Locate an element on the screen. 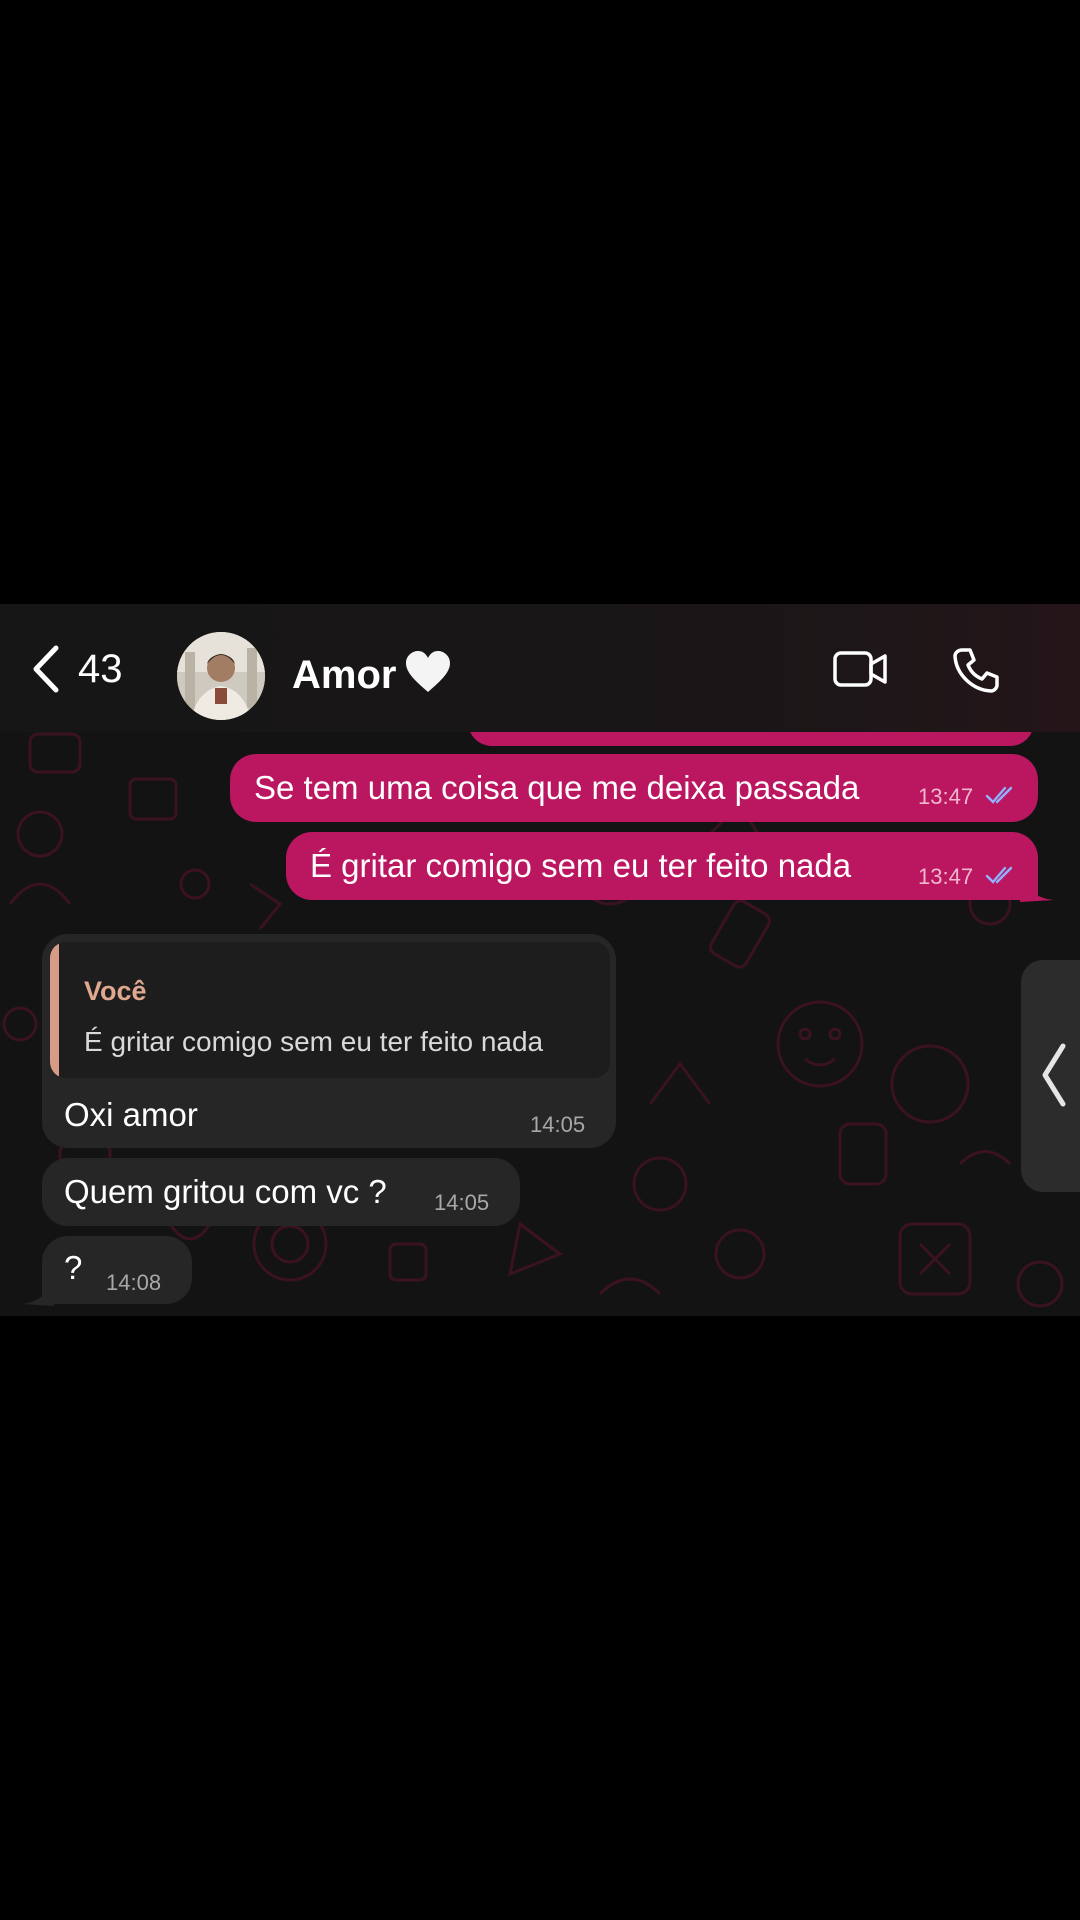 This screenshot has width=1080, height=1920. quote-text: É gritar comigo sem eu ter feito nada is located at coordinates (314, 1041).